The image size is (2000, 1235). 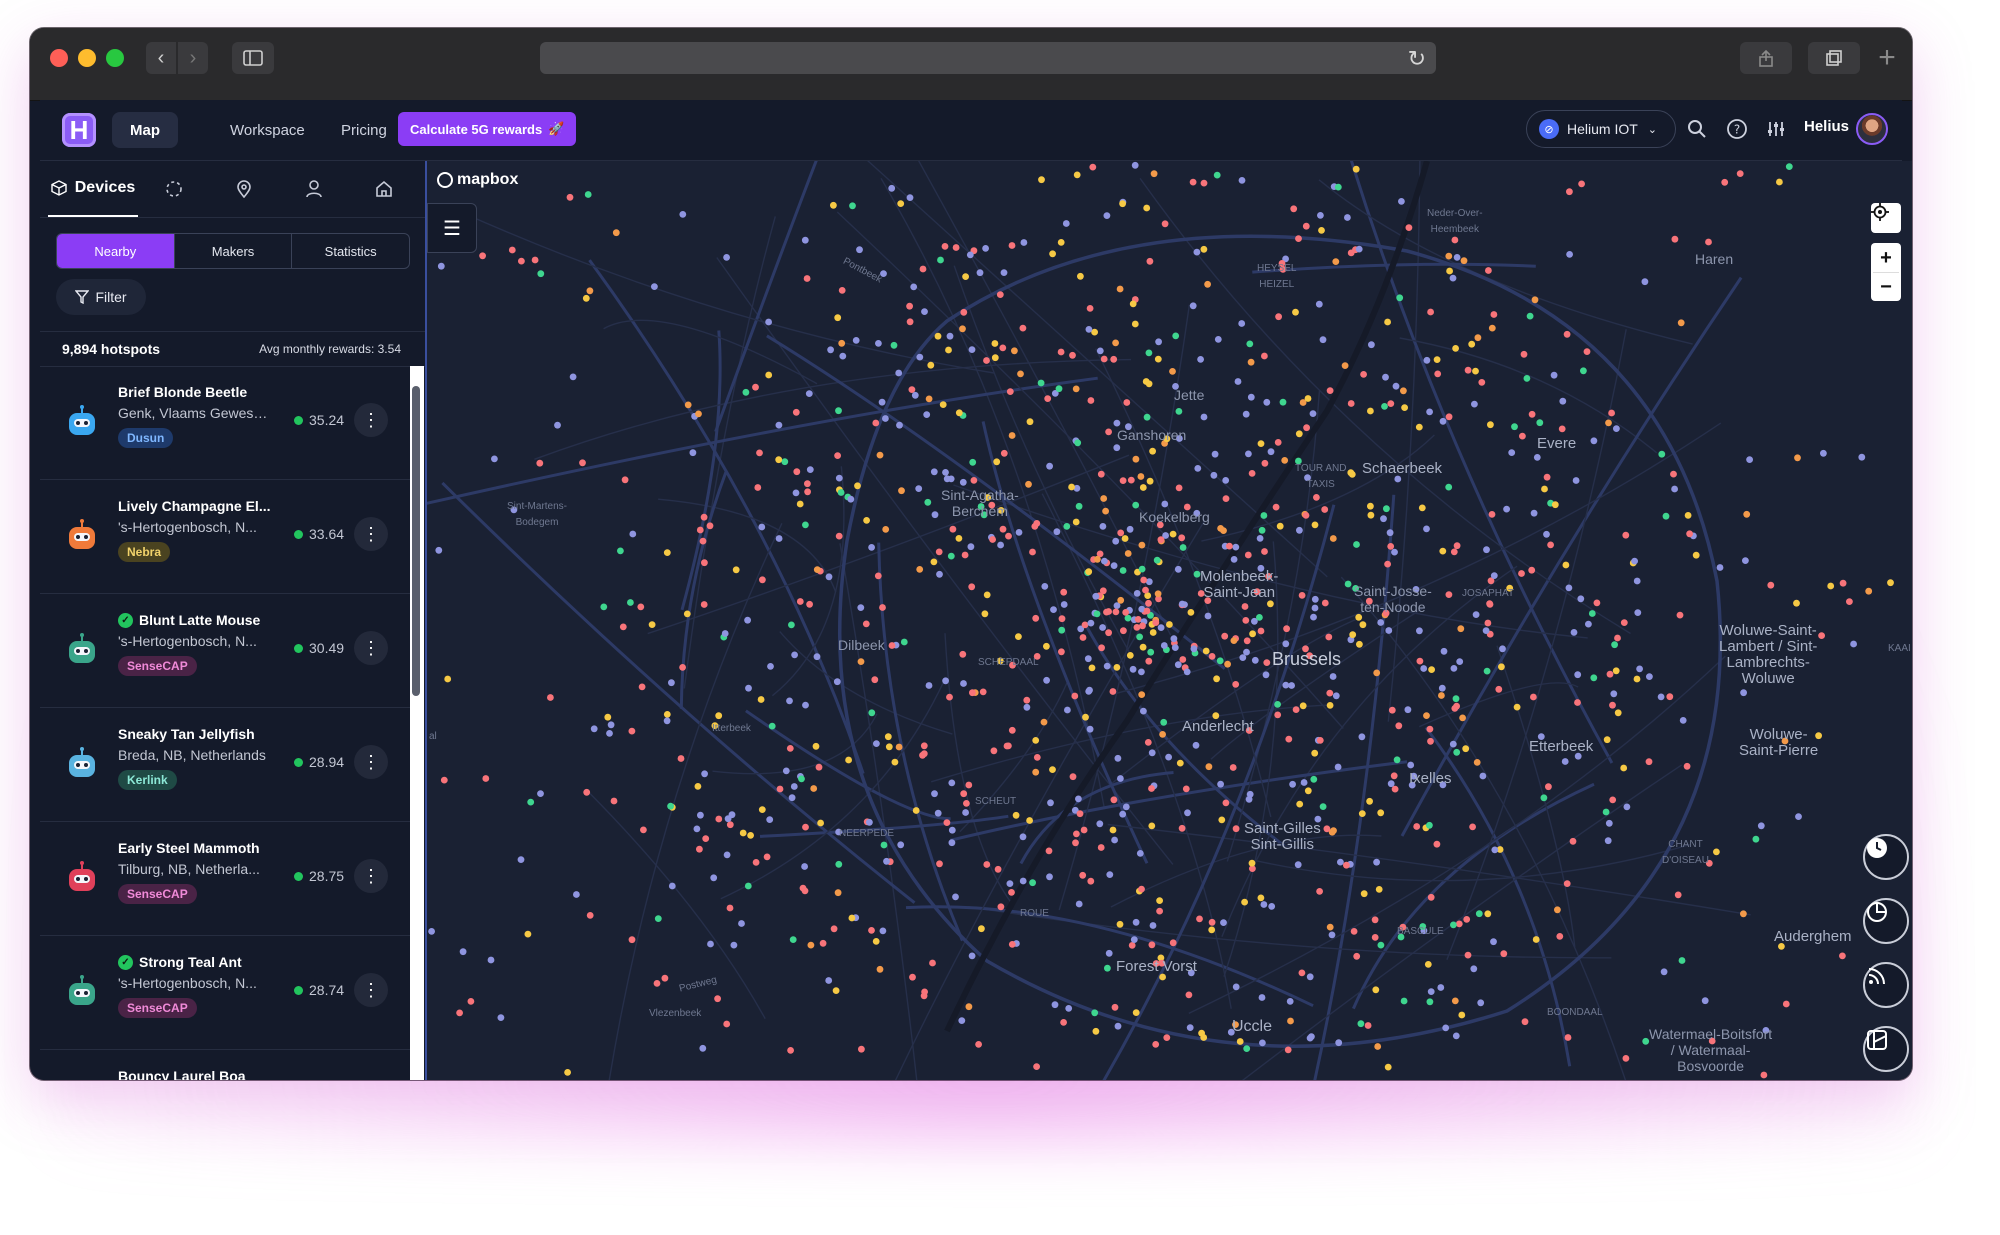 What do you see at coordinates (1601, 129) in the screenshot?
I see `network-selector: ⊘ Helium IOT ⌄` at bounding box center [1601, 129].